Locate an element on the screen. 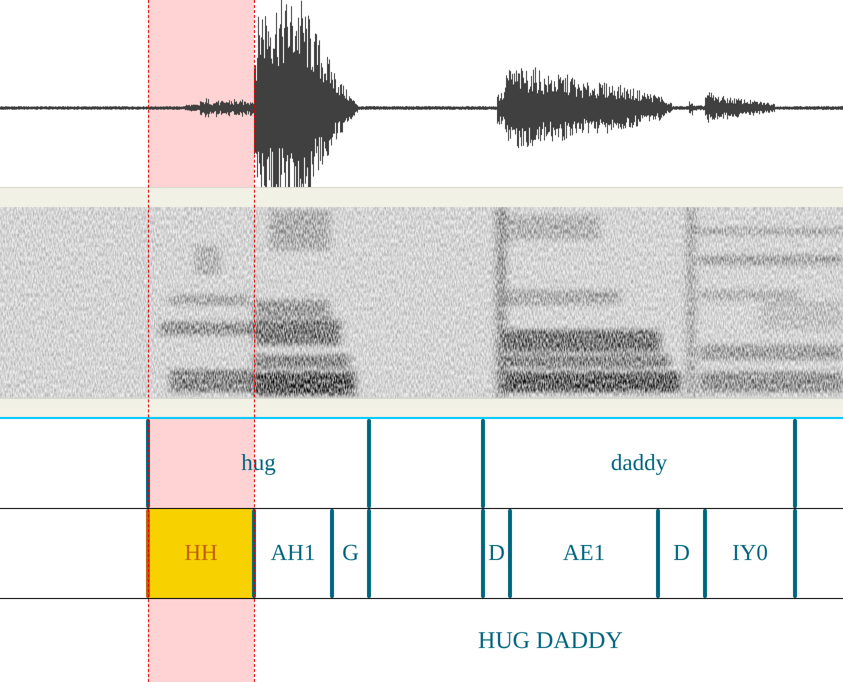 This screenshot has height=682, width=843. phone-interval: AH1 is located at coordinates (293, 553).